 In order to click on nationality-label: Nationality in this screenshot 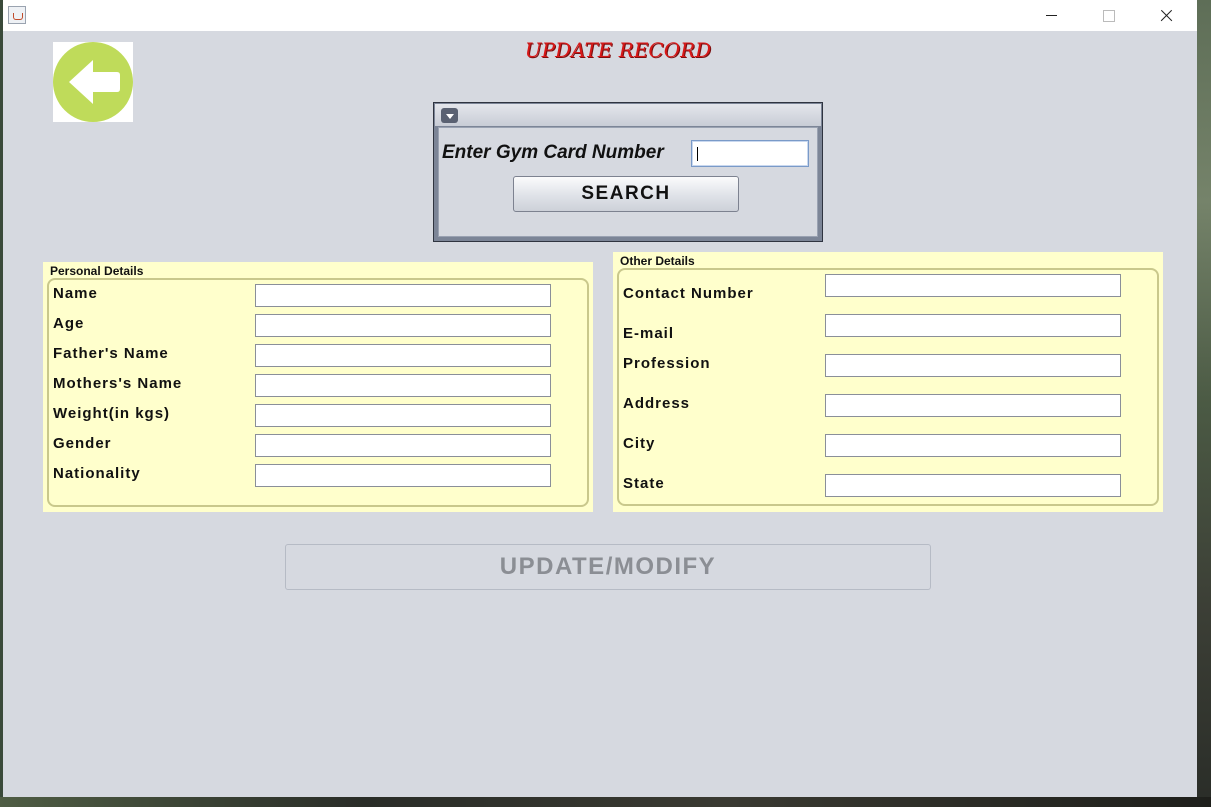, I will do `click(97, 473)`.